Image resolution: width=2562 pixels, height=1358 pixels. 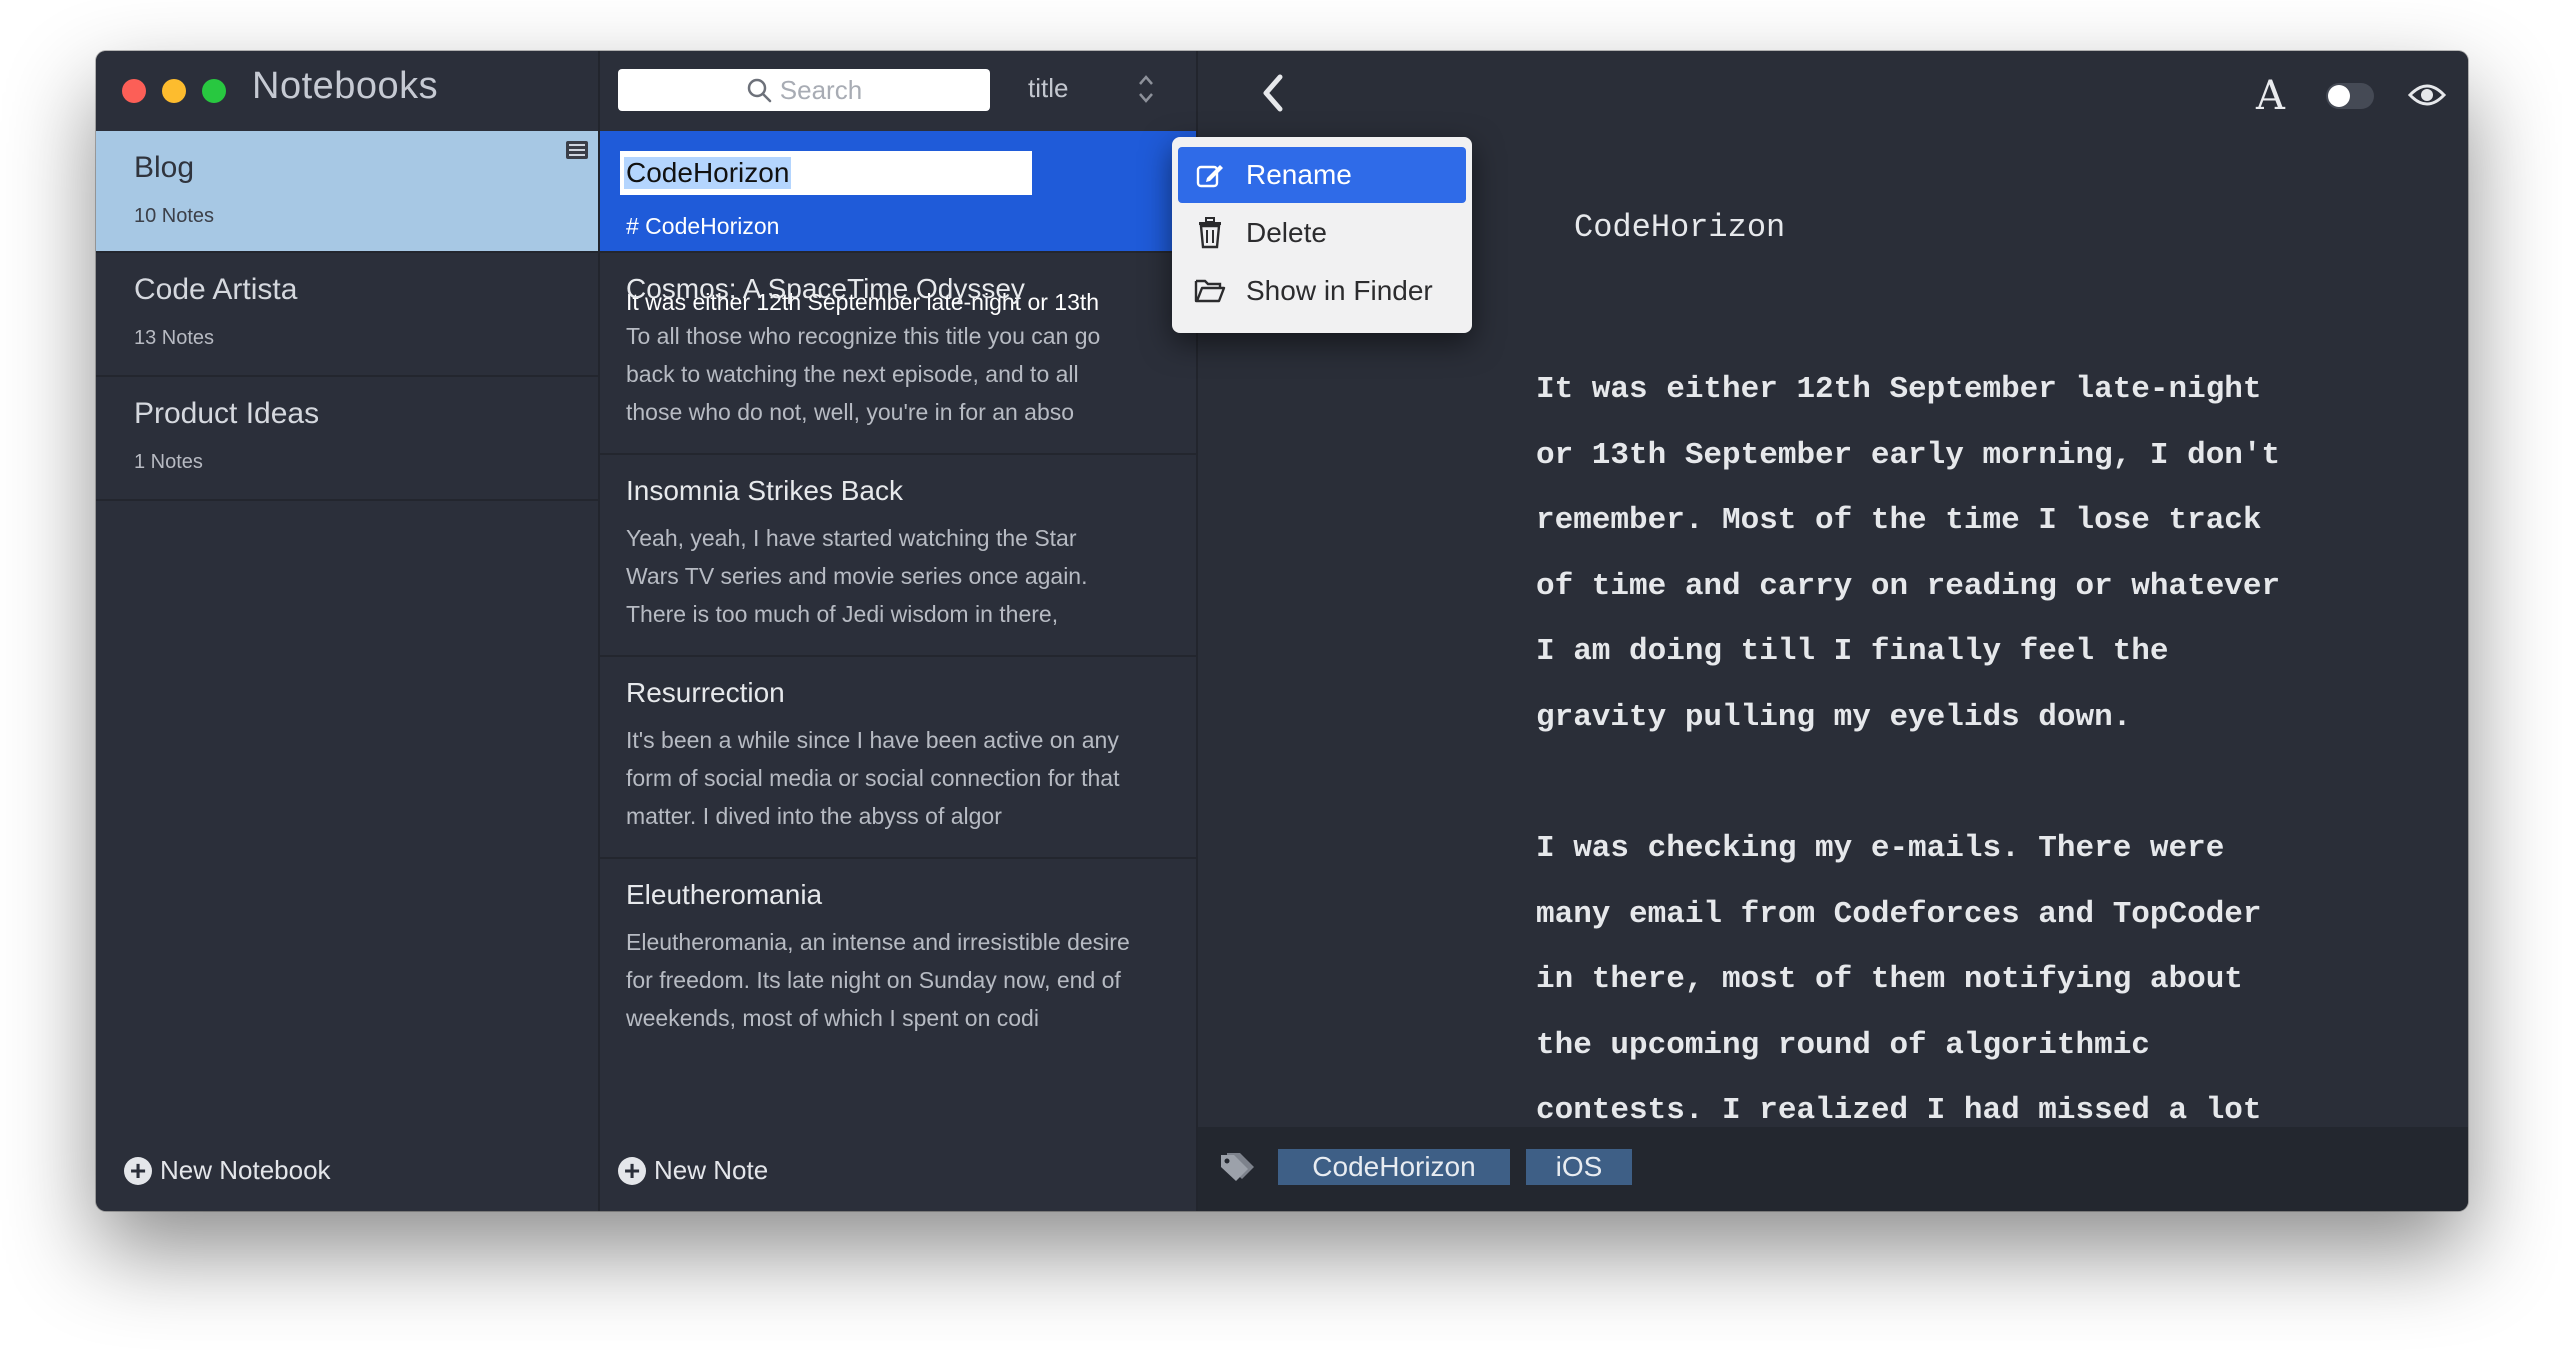 What do you see at coordinates (168, 462) in the screenshot?
I see `notebook-count: 1 Notes` at bounding box center [168, 462].